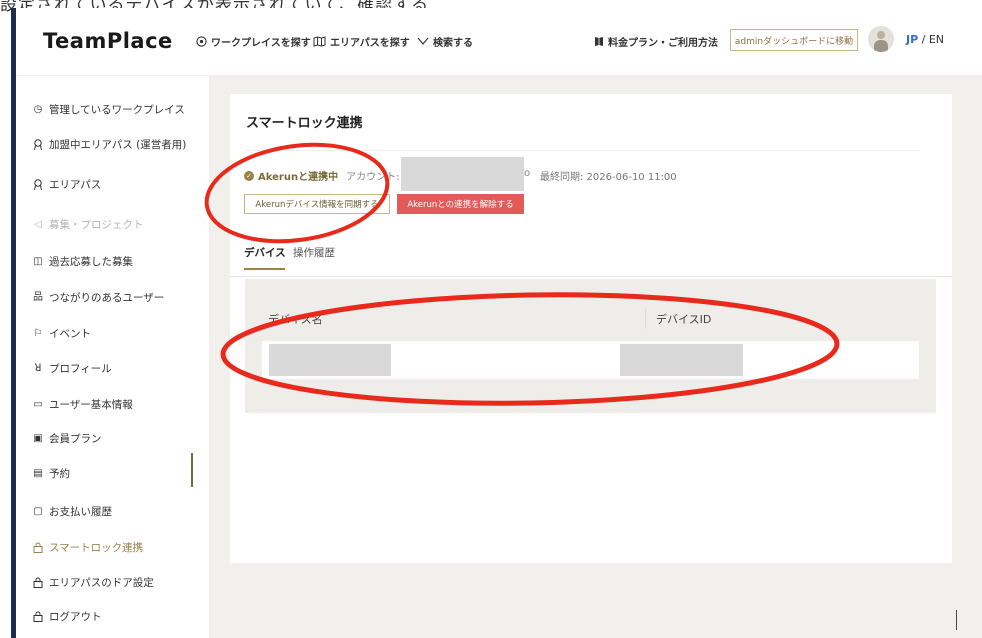  I want to click on masked-device-name, so click(330, 360).